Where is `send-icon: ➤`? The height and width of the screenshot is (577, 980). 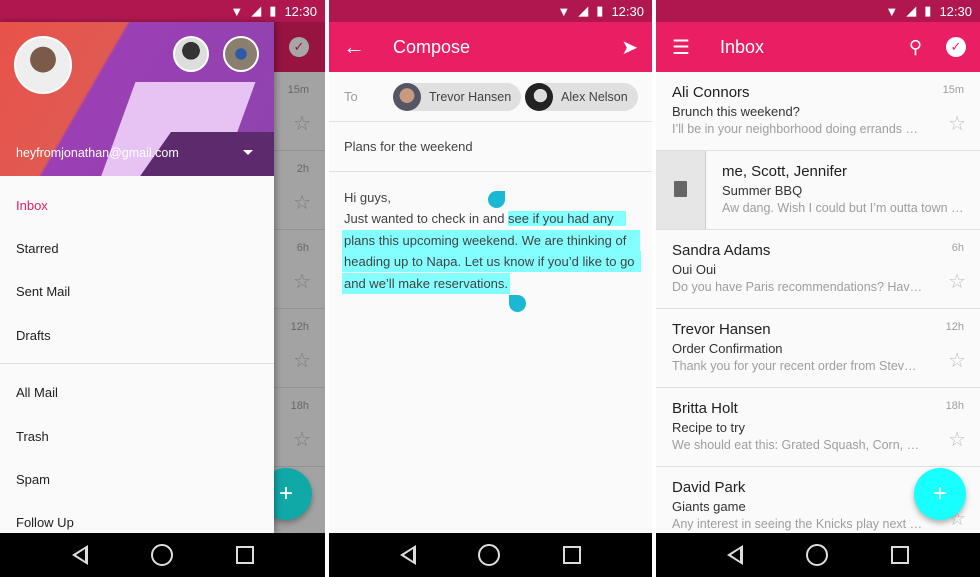 send-icon: ➤ is located at coordinates (629, 47).